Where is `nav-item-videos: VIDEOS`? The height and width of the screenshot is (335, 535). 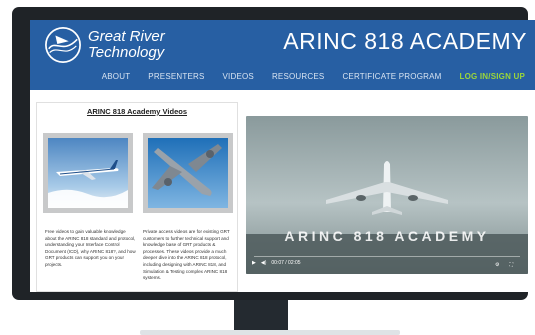
nav-item-videos: VIDEOS is located at coordinates (238, 76).